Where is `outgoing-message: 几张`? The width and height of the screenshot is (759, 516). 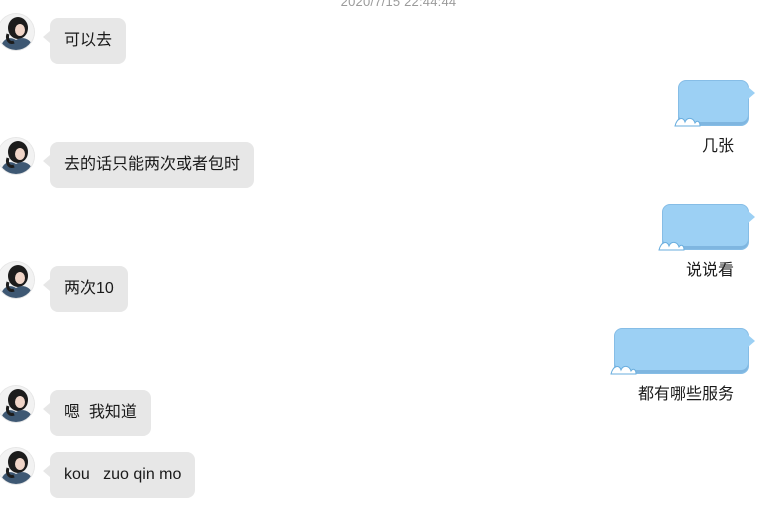 outgoing-message: 几张 is located at coordinates (714, 117).